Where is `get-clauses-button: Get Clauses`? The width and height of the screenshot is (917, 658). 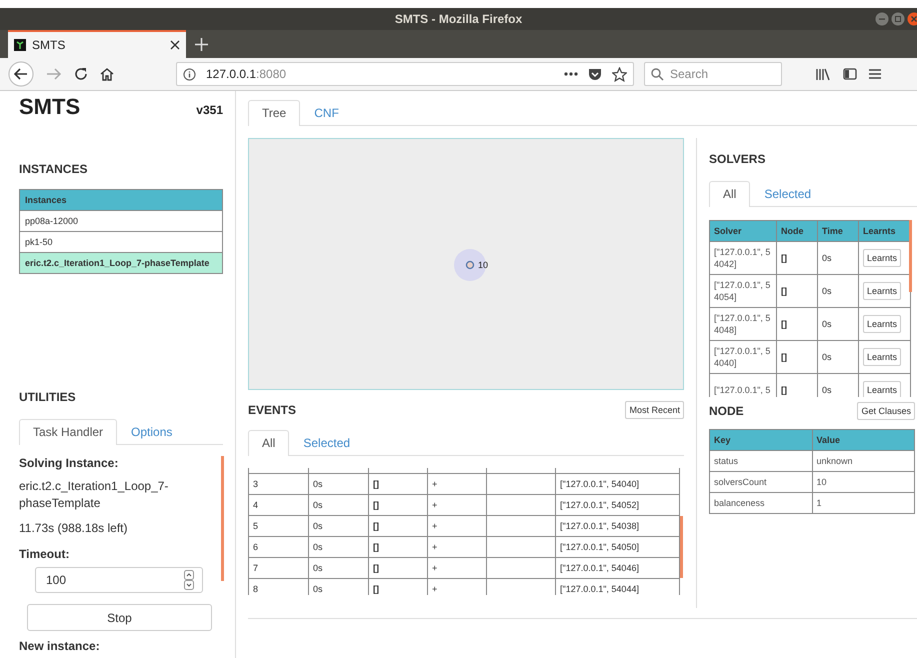 get-clauses-button: Get Clauses is located at coordinates (886, 411).